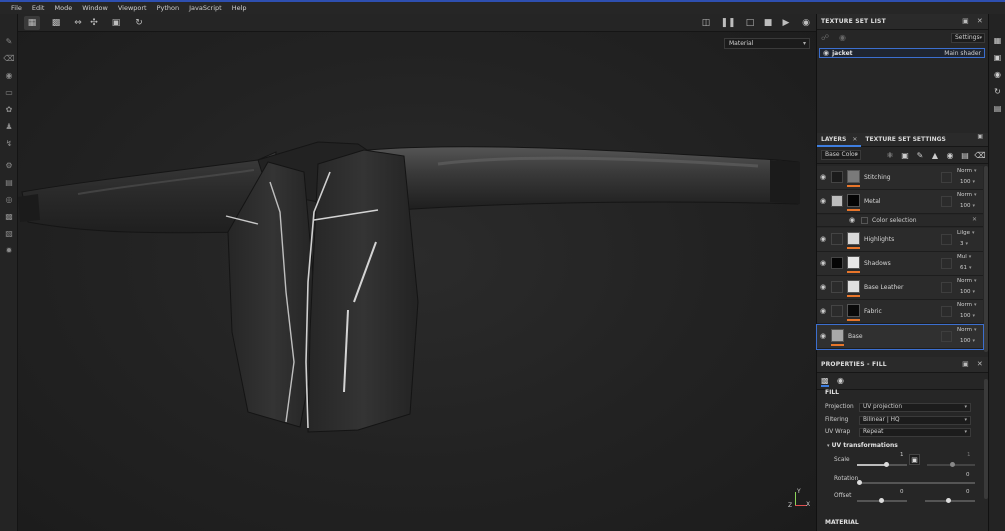 The image size is (1005, 531). What do you see at coordinates (881, 500) in the screenshot?
I see `offset-u-slider-handle` at bounding box center [881, 500].